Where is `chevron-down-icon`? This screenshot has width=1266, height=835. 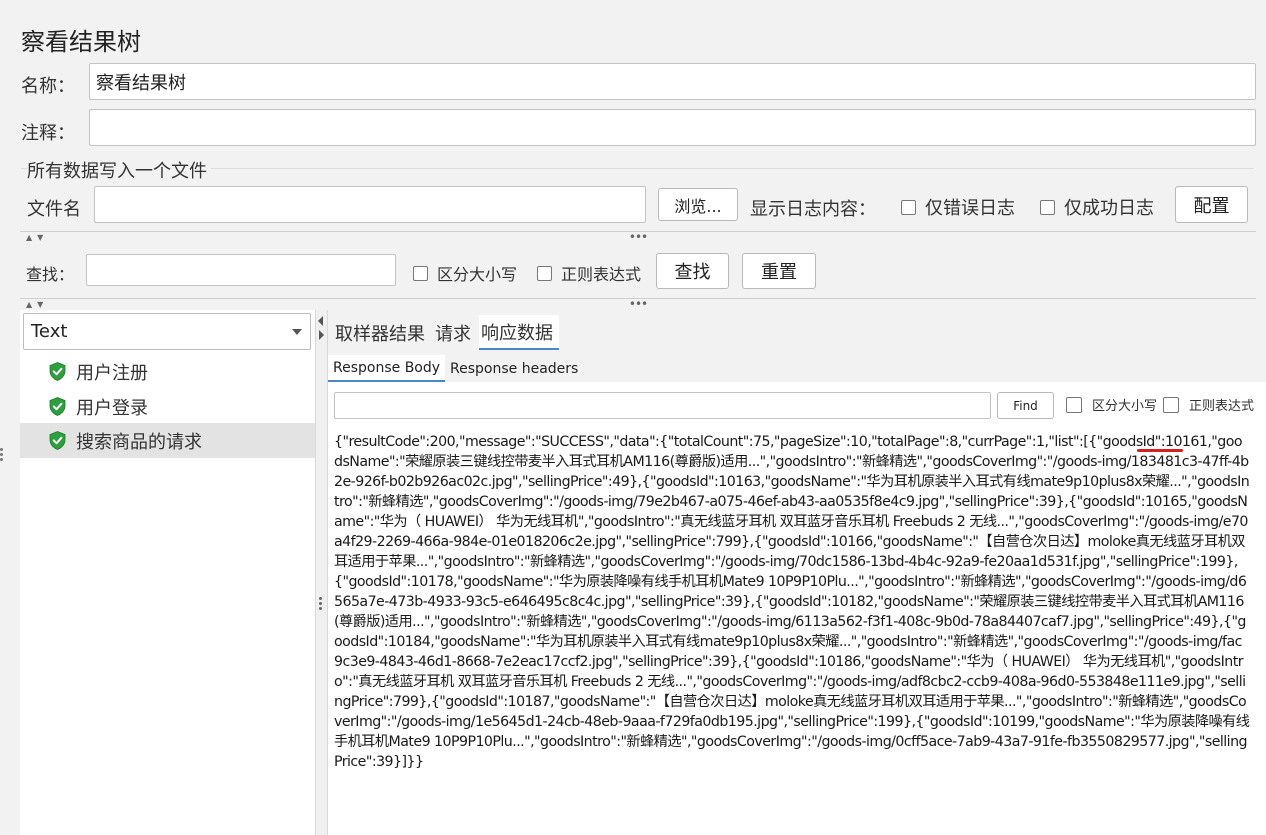
chevron-down-icon is located at coordinates (297, 332).